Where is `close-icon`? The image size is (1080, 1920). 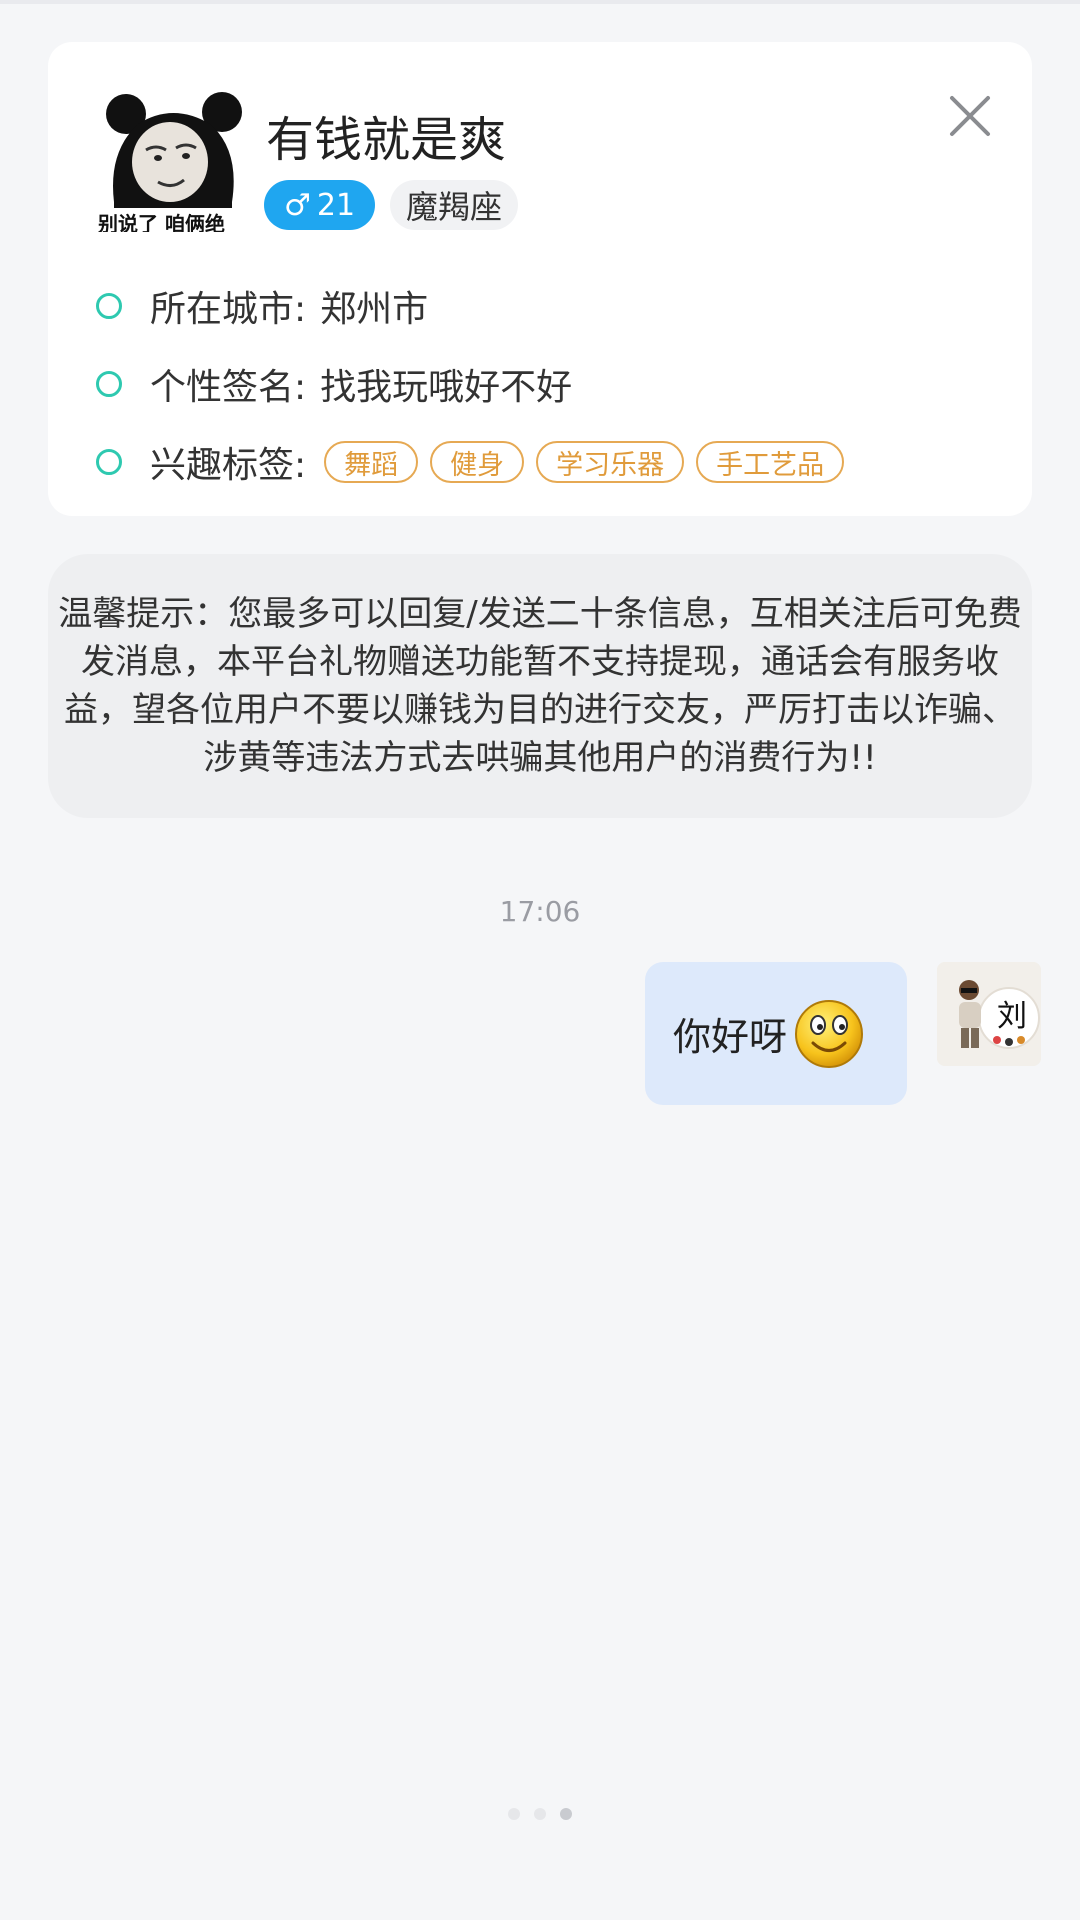
close-icon is located at coordinates (970, 116).